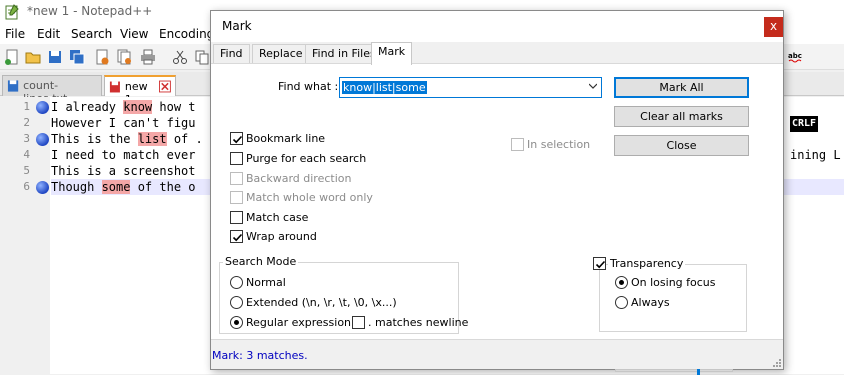  I want to click on code-line: I need to match ever, so click(123, 155).